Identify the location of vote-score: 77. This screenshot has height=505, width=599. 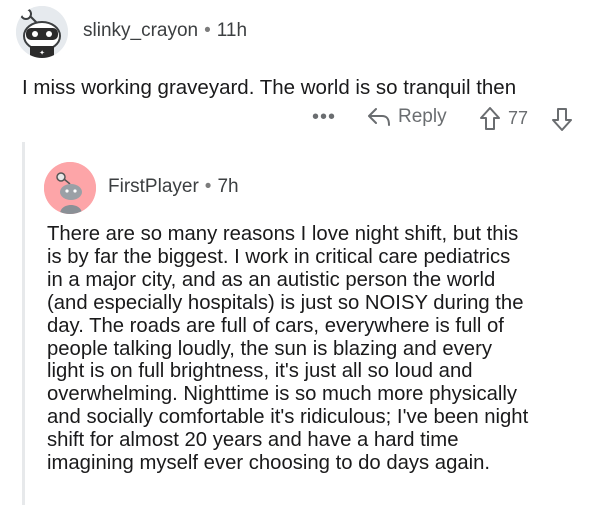
(518, 118).